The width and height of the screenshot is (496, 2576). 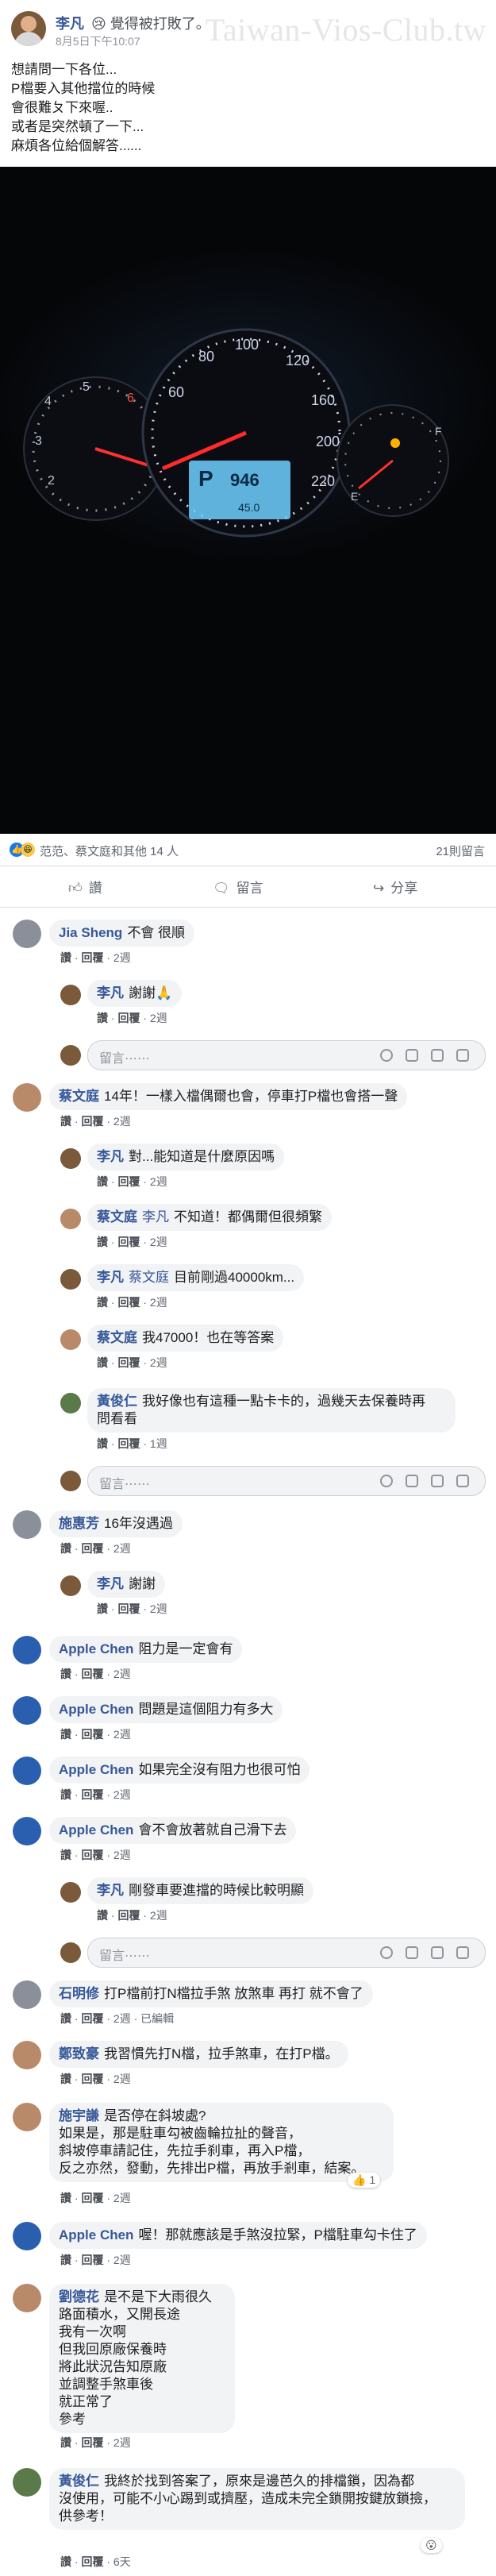 I want to click on reply-bubble: 李凡 剛發車要進擋的時候比較明顯, so click(x=200, y=1890).